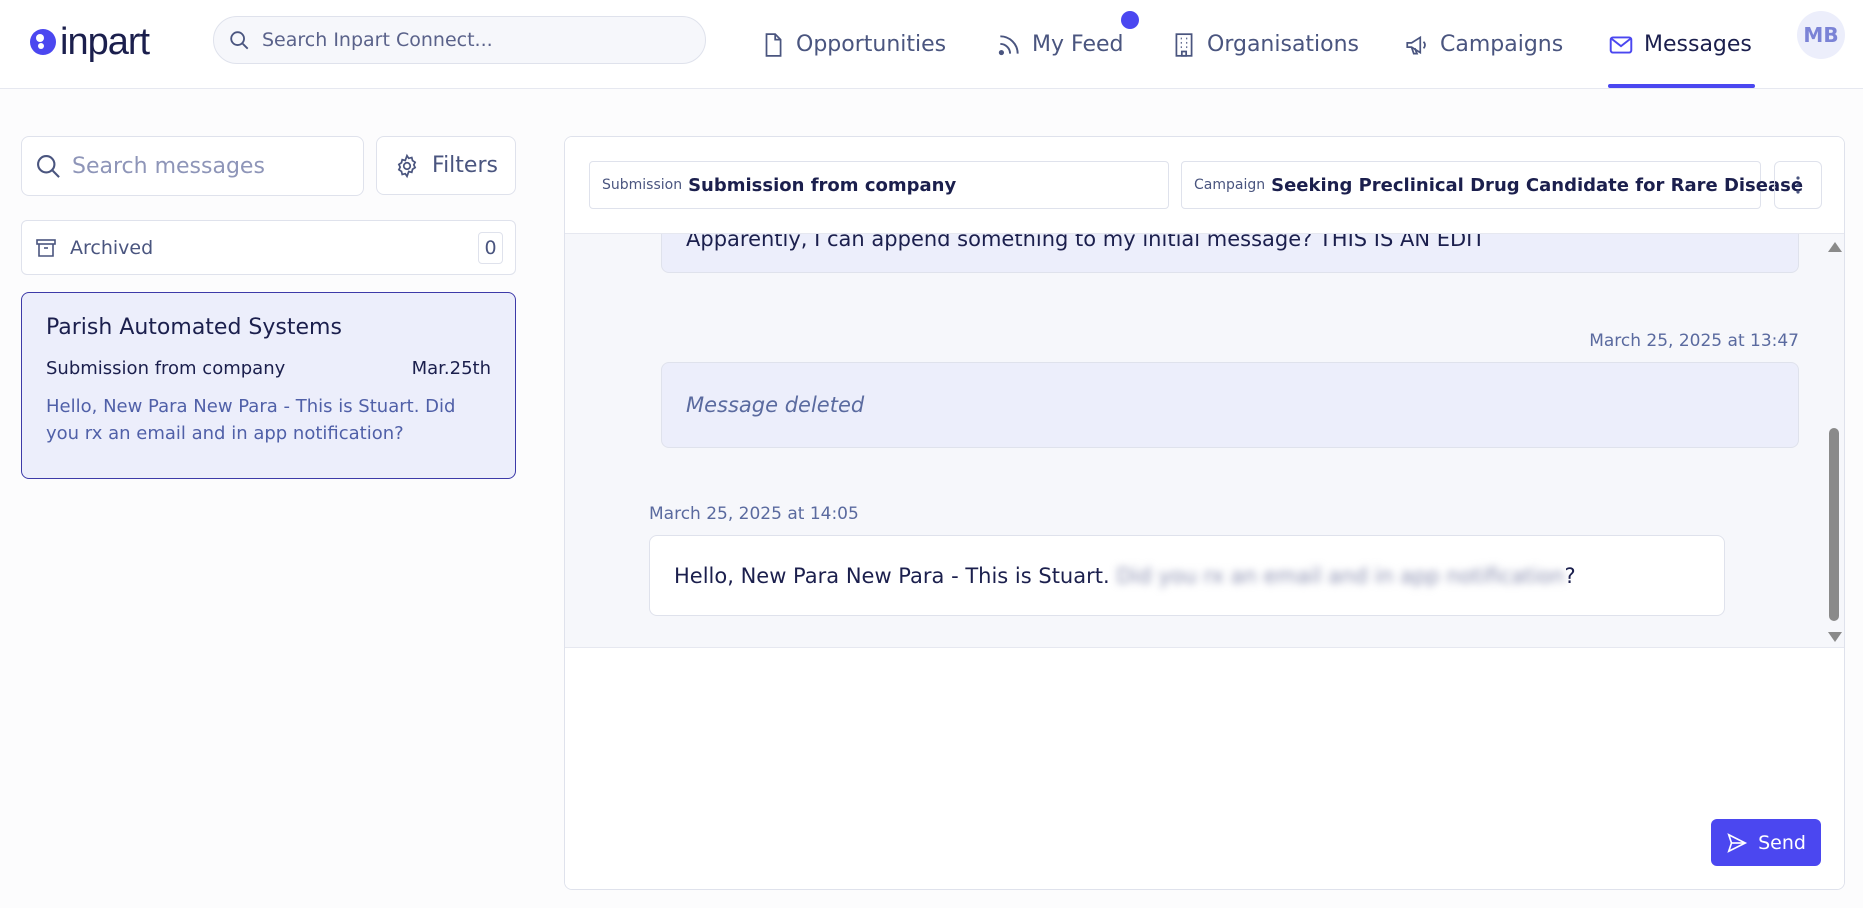  What do you see at coordinates (642, 185) in the screenshot?
I see `submission-tag-label: Submission` at bounding box center [642, 185].